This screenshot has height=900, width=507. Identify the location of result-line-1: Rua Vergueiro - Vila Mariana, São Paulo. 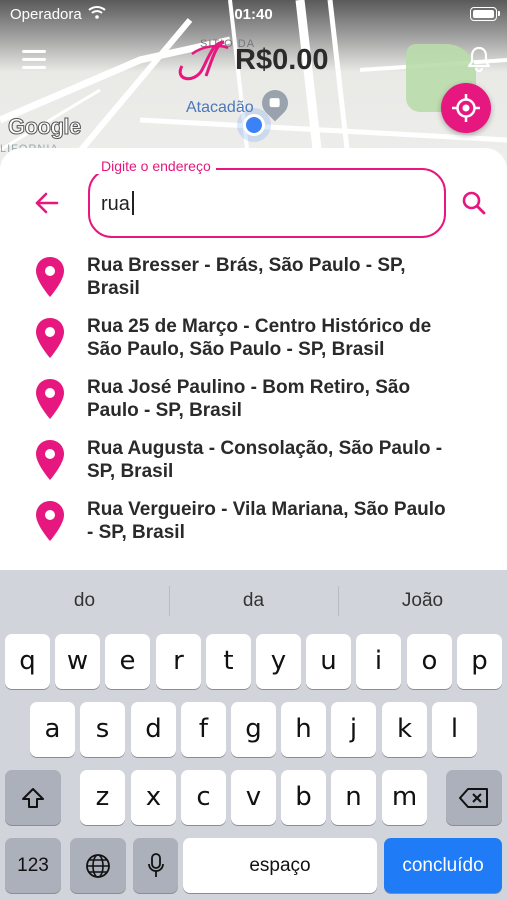
(266, 509).